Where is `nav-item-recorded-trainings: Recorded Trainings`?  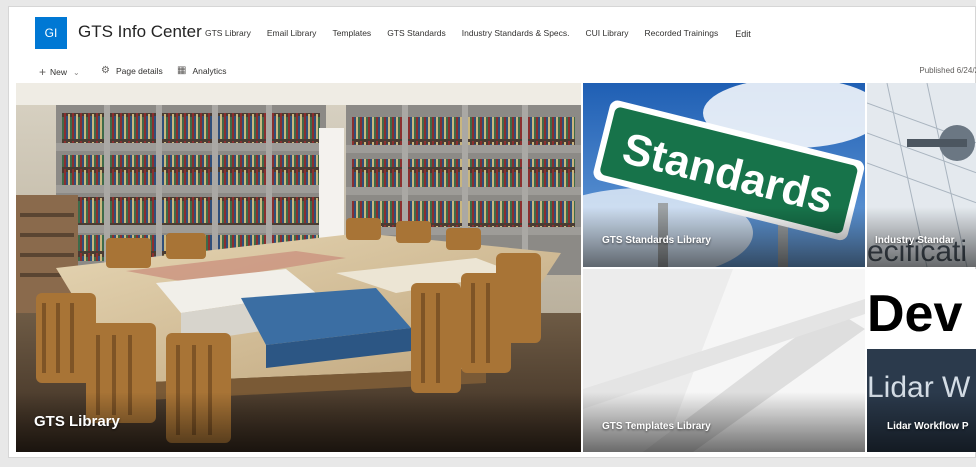 nav-item-recorded-trainings: Recorded Trainings is located at coordinates (682, 33).